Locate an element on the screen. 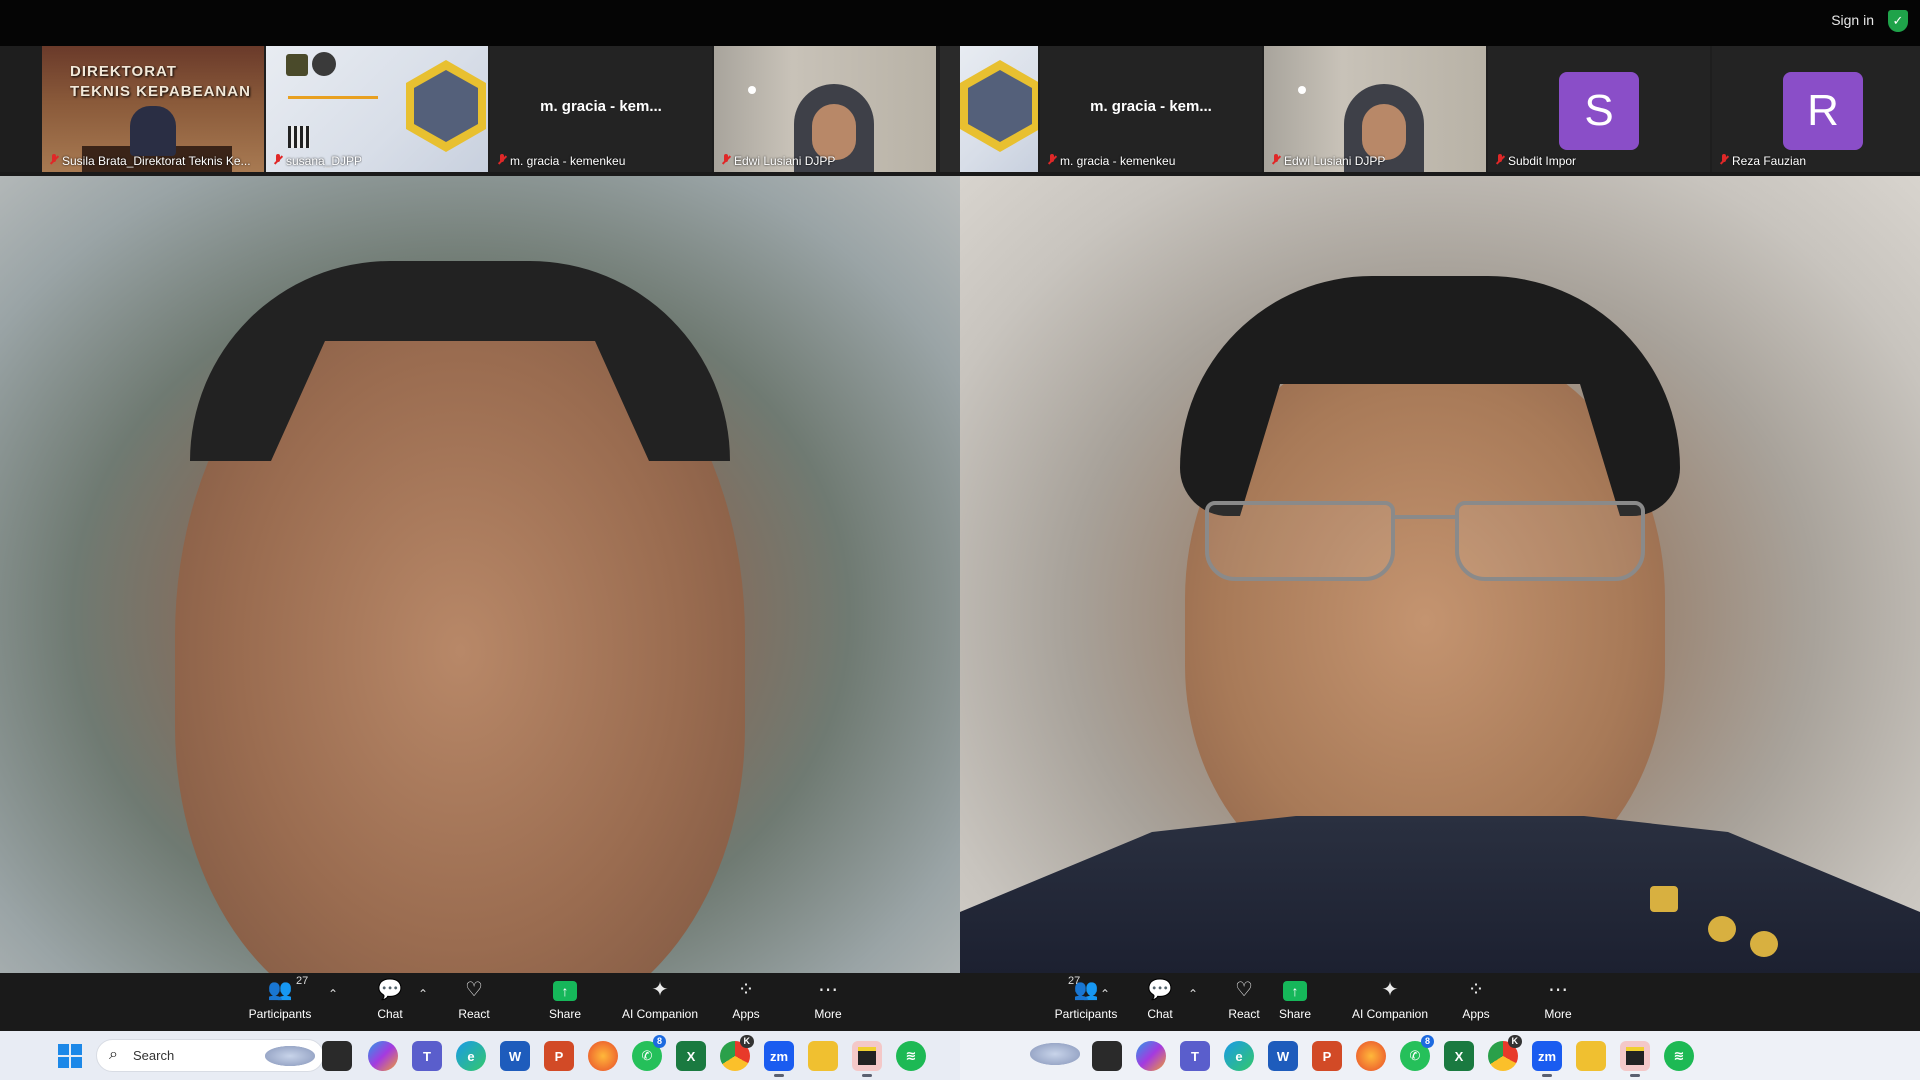 The width and height of the screenshot is (1920, 1080). participants-button: 👥 Participants is located at coordinates (1086, 1002).